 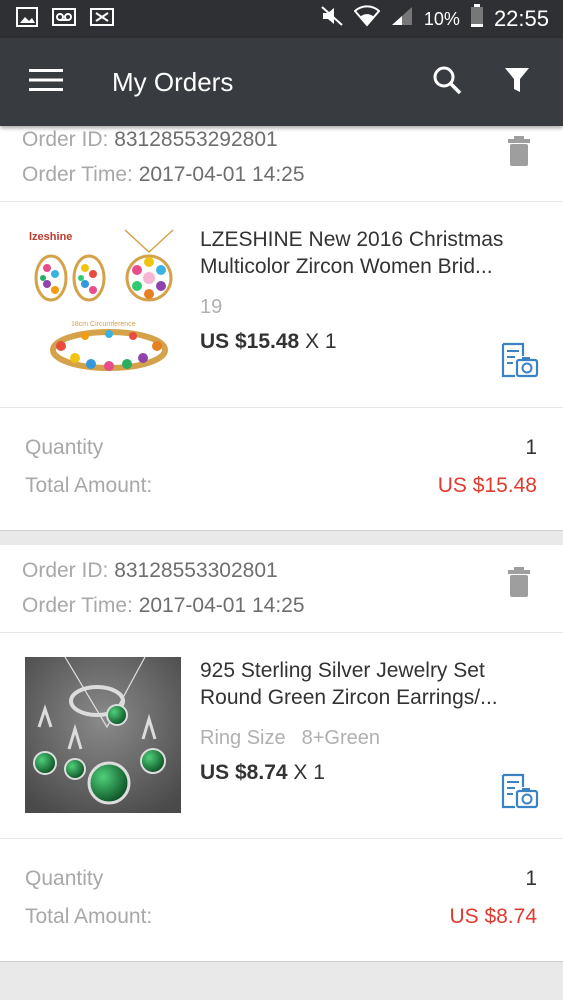 What do you see at coordinates (281, 900) in the screenshot?
I see `order-summary: Quantity 1 Total Amount: US $8.74` at bounding box center [281, 900].